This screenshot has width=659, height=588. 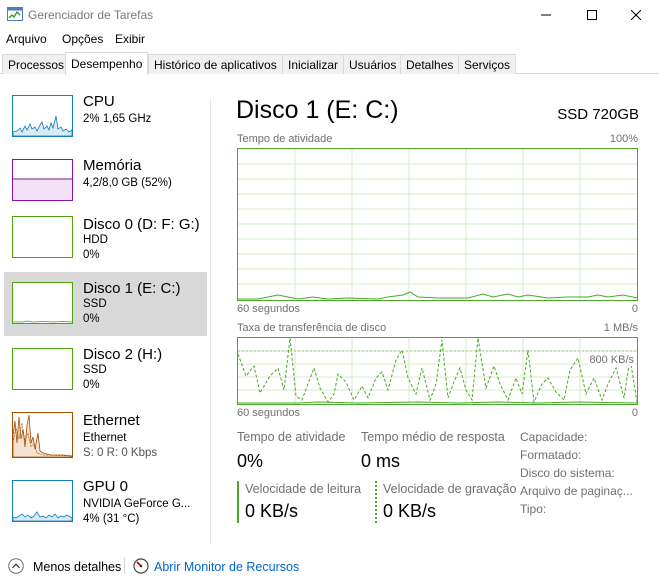 What do you see at coordinates (551, 455) in the screenshot?
I see `prop-formatado: Formatado:` at bounding box center [551, 455].